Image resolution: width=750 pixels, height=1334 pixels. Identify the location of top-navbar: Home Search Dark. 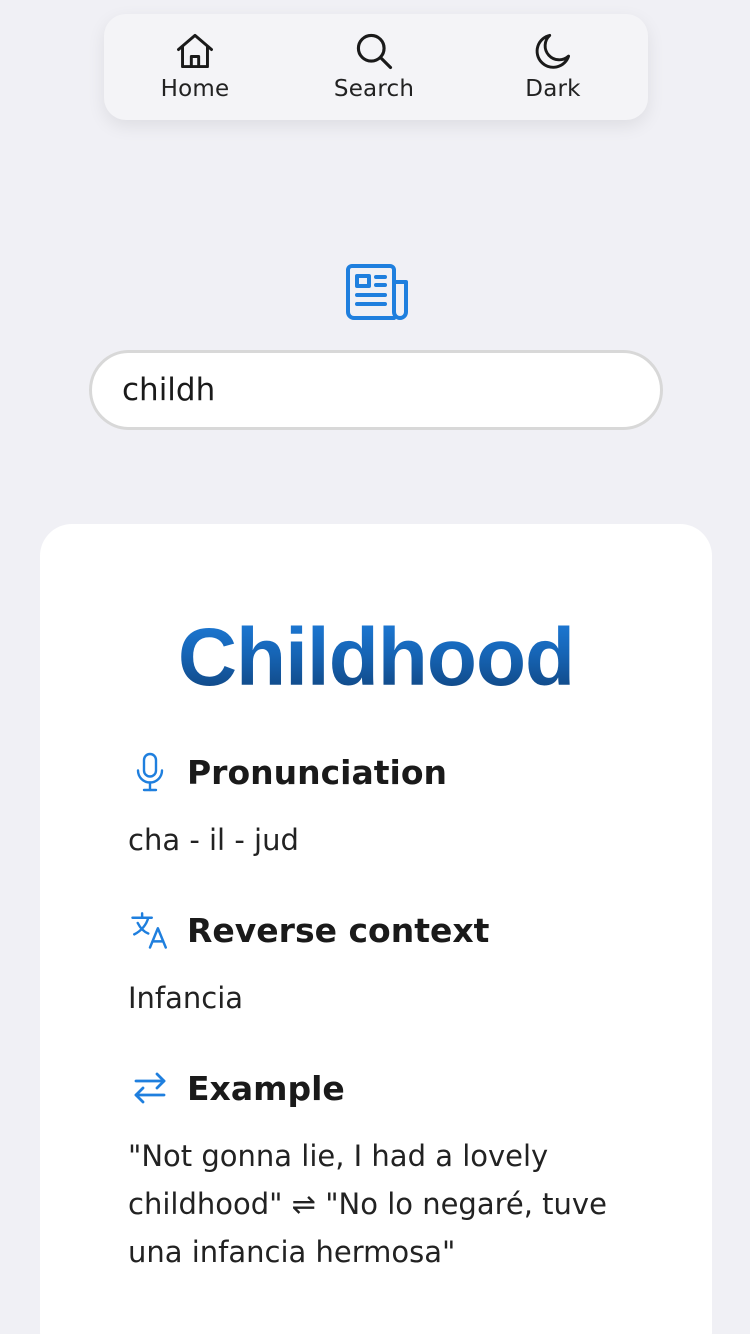
(376, 67).